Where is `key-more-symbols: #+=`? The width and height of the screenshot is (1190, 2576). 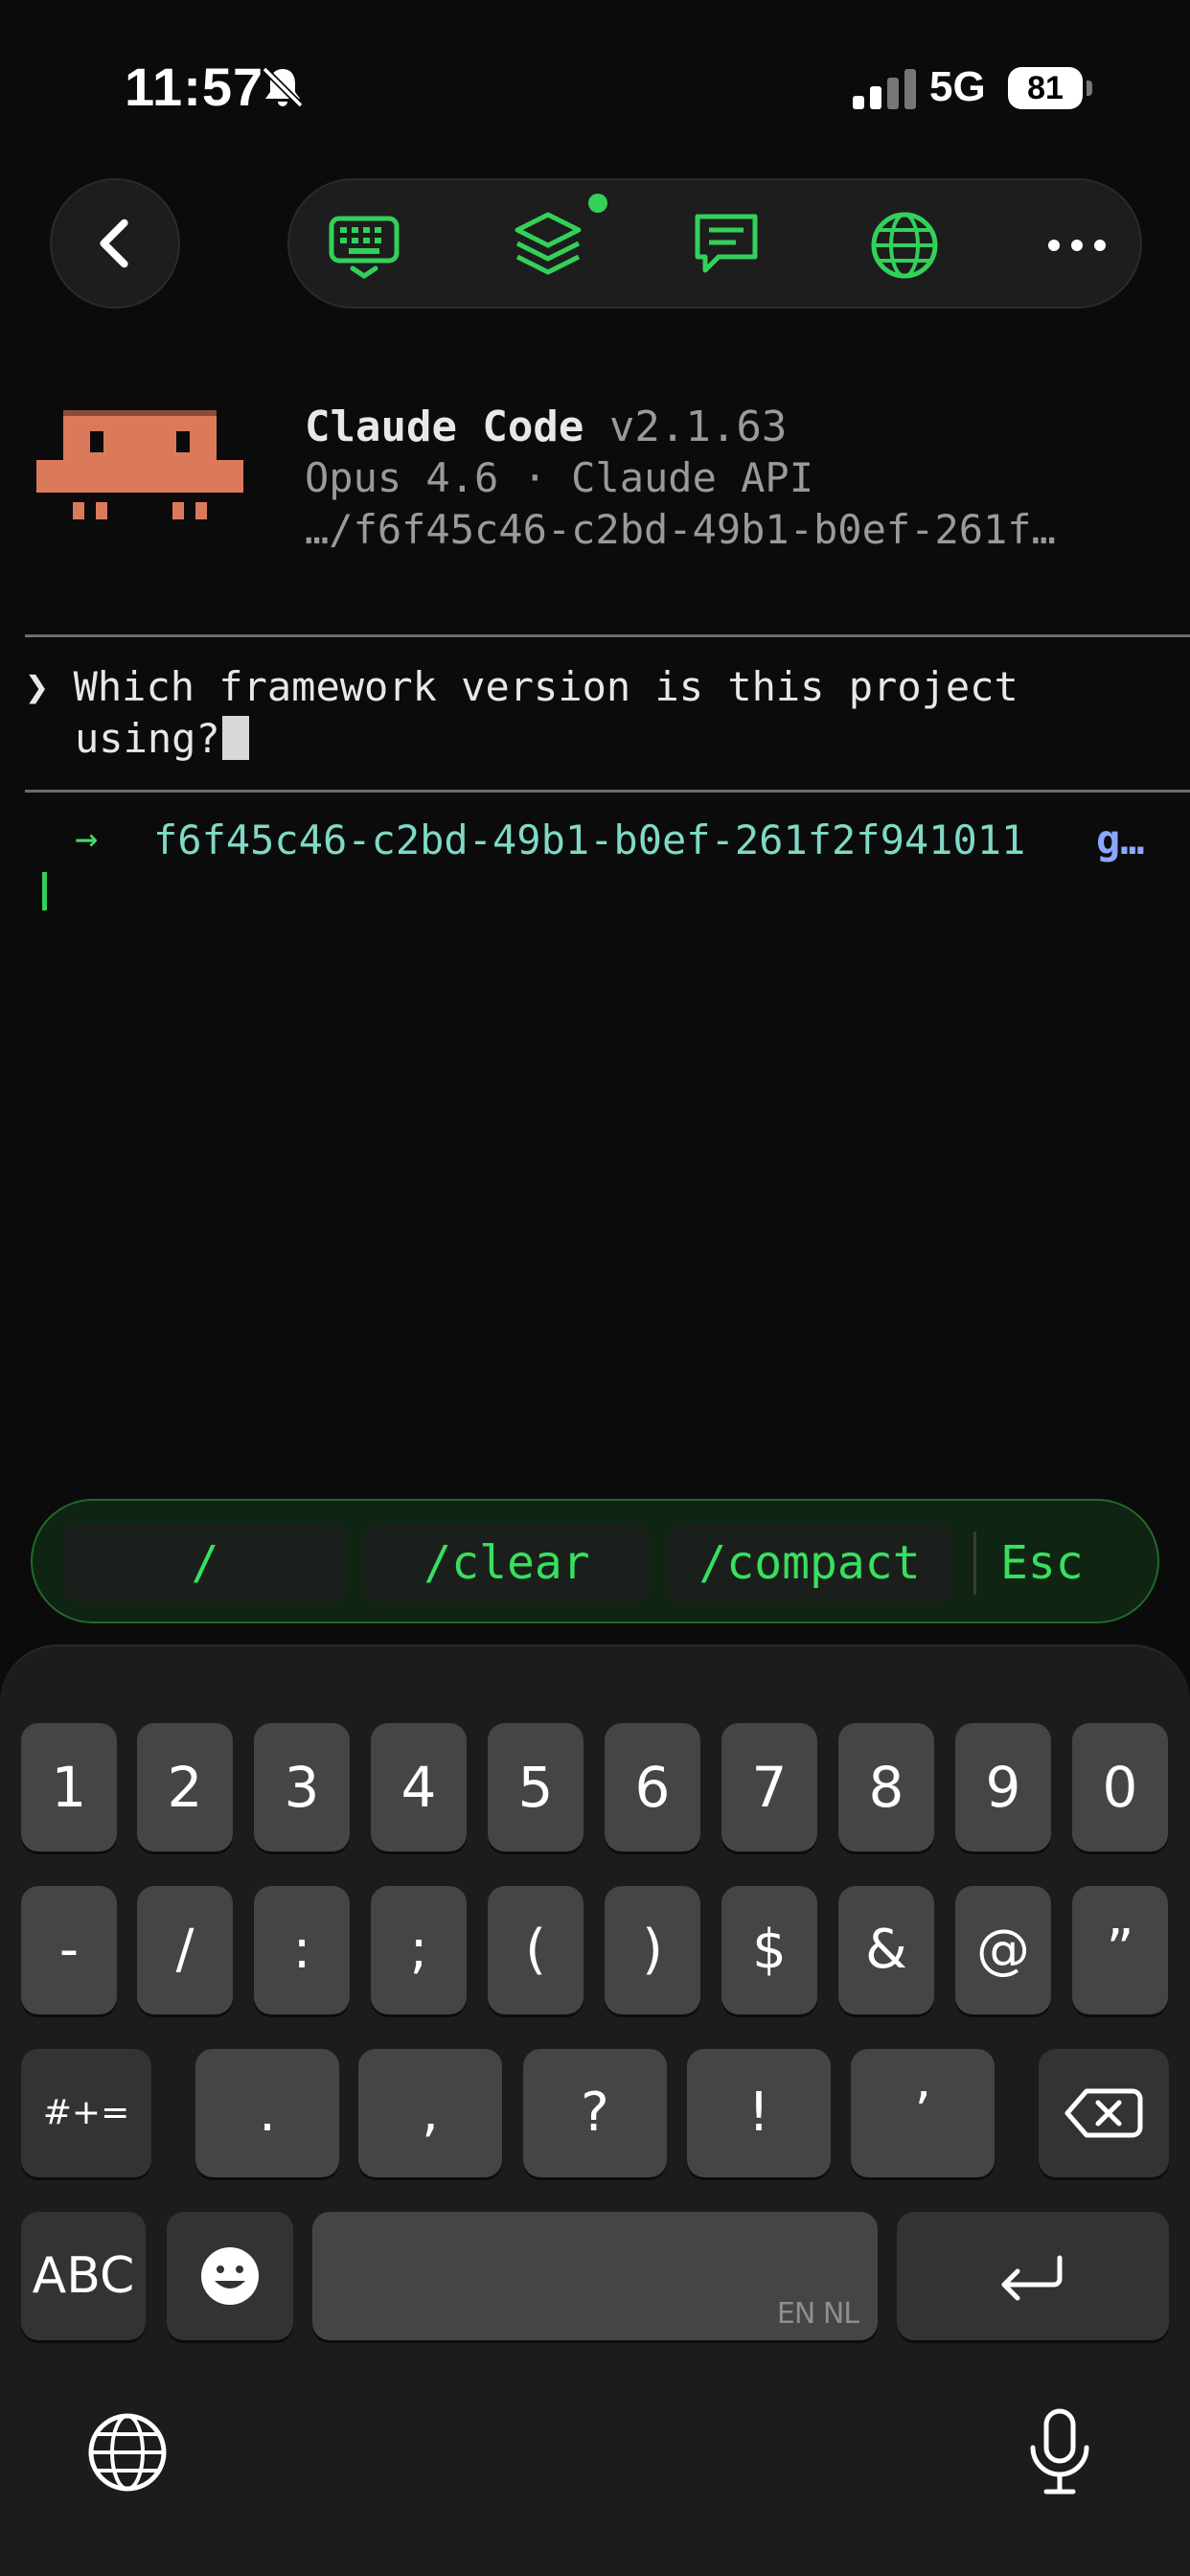
key-more-symbols: #+= is located at coordinates (86, 2113).